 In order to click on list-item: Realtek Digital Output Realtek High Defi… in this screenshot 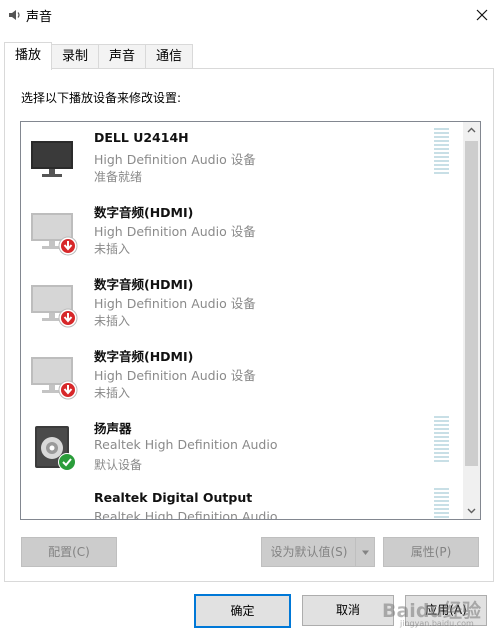, I will do `click(241, 503)`.